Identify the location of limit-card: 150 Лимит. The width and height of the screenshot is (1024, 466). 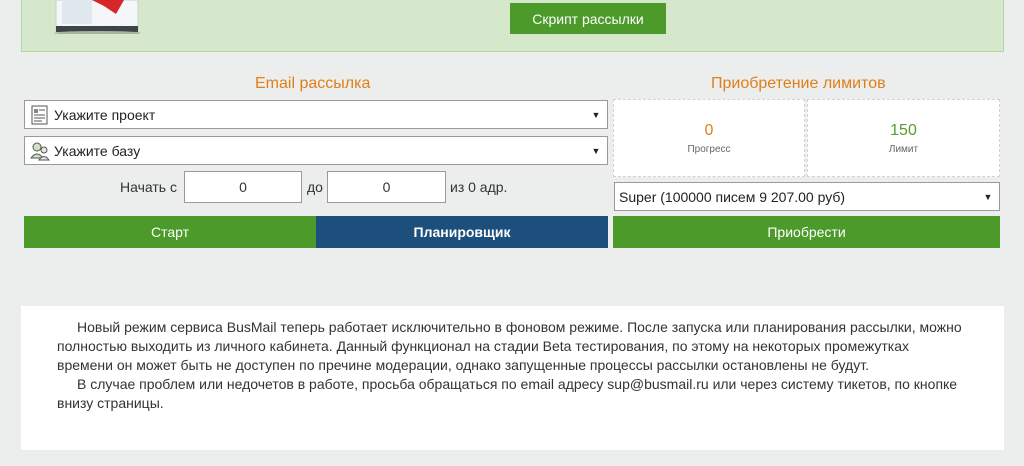
(903, 138).